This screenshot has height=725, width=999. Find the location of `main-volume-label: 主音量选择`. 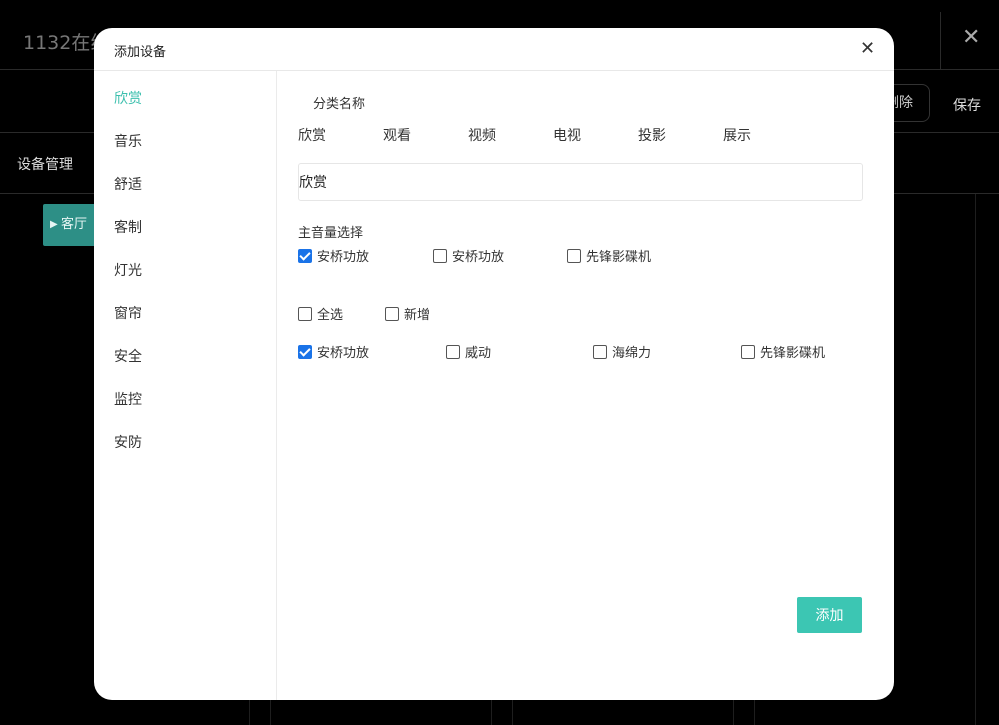

main-volume-label: 主音量选择 is located at coordinates (331, 233).